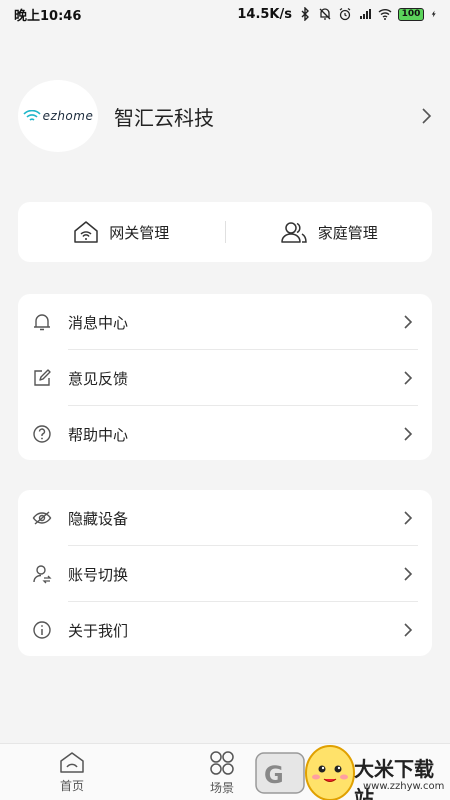 This screenshot has width=450, height=800. I want to click on user-switch-icon, so click(42, 574).